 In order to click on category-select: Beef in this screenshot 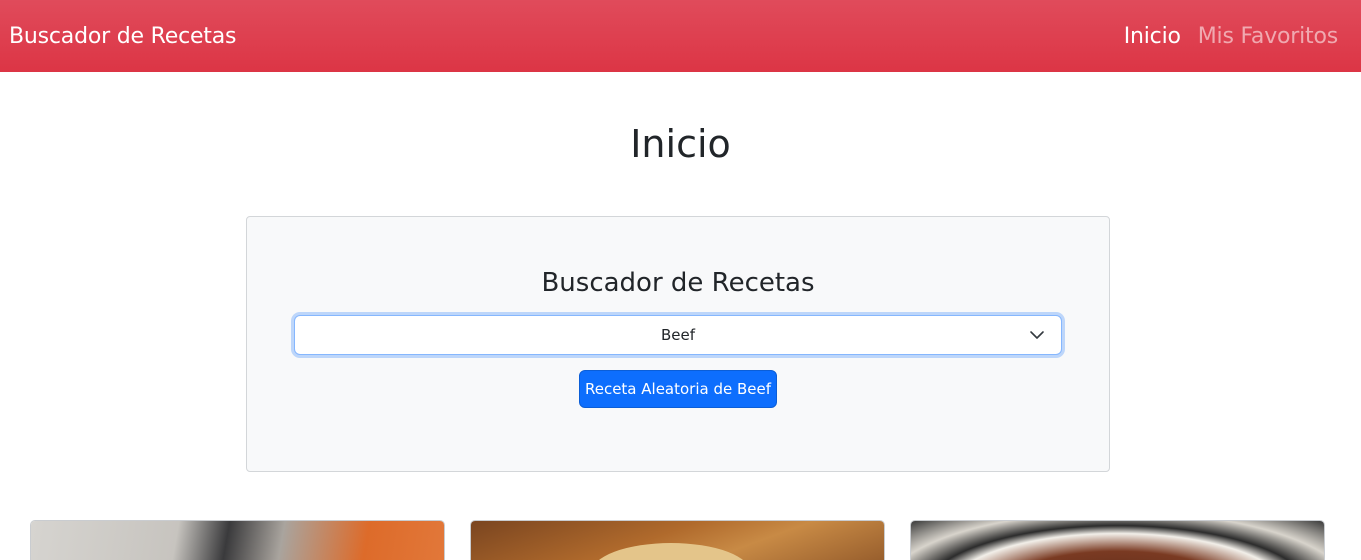, I will do `click(678, 335)`.